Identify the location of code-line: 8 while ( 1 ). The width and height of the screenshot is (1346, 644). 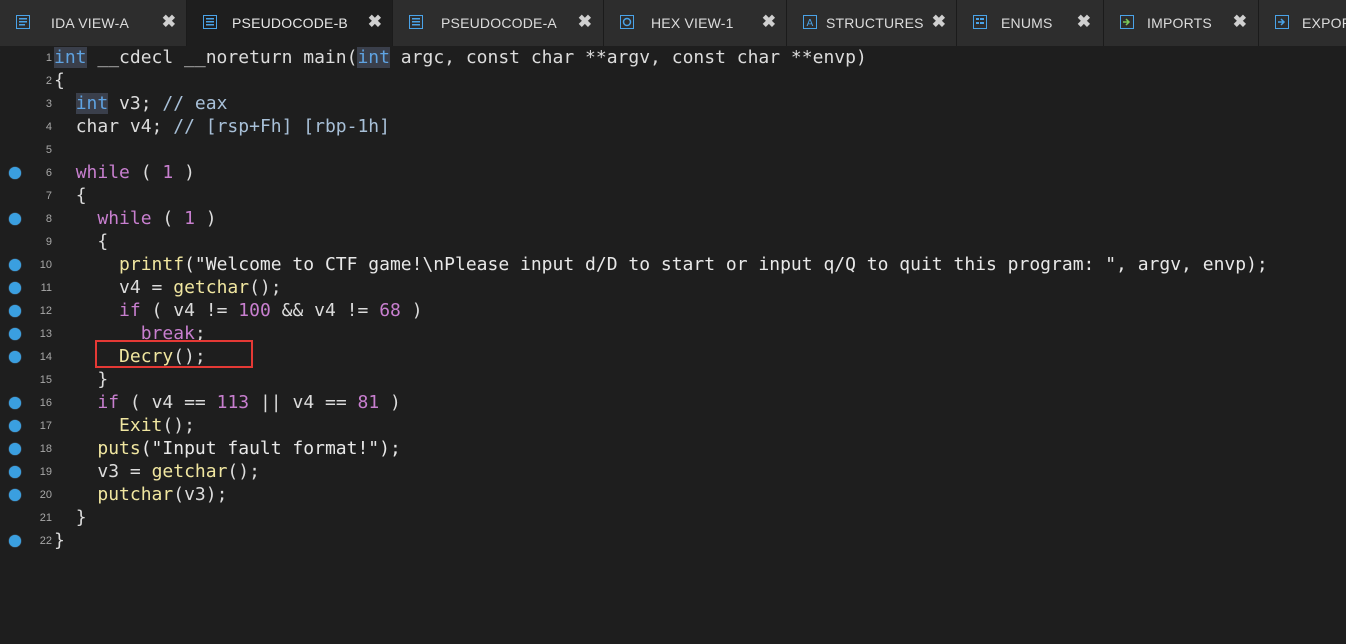
(673, 218).